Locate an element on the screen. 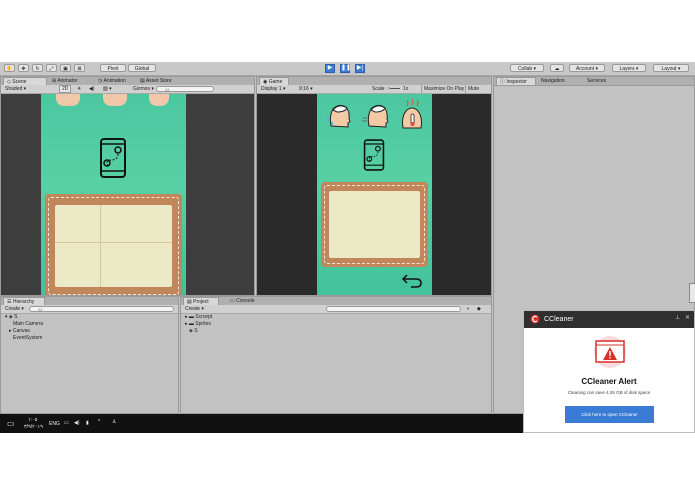 The image size is (695, 494). breathing-face-icon is located at coordinates (375, 116).